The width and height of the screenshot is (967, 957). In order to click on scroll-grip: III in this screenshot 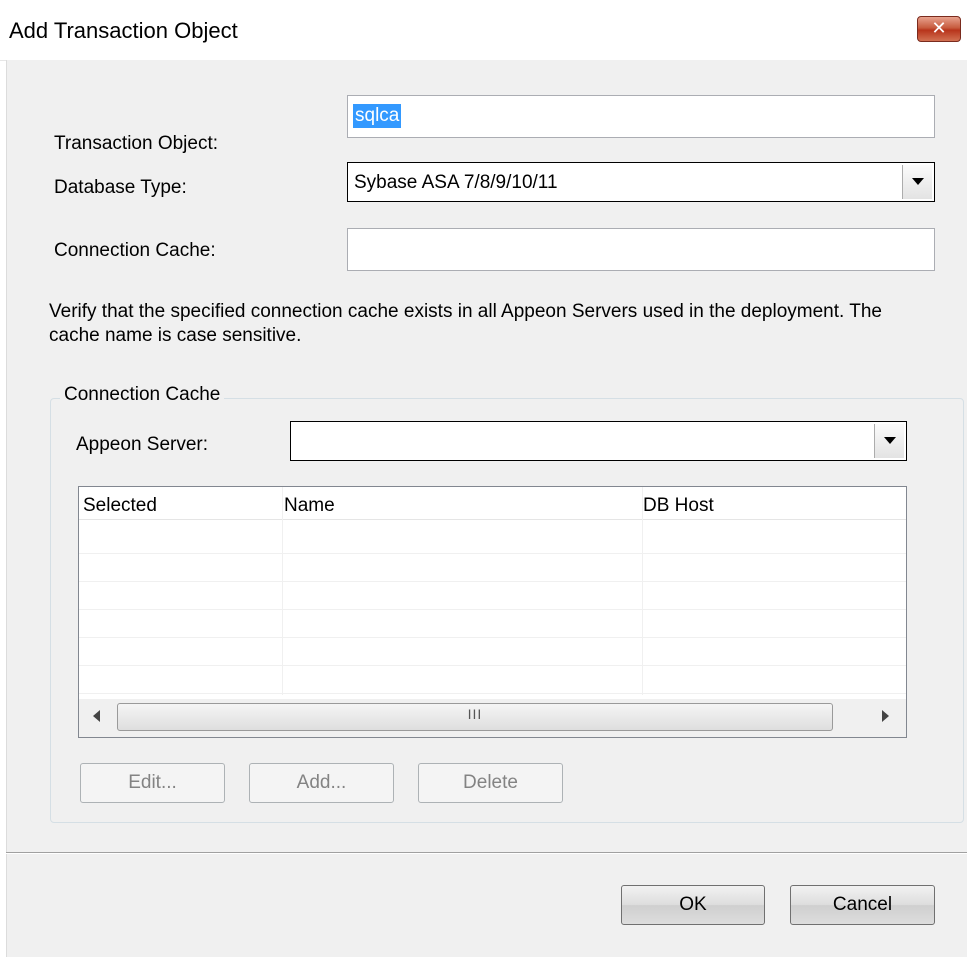, I will do `click(475, 714)`.